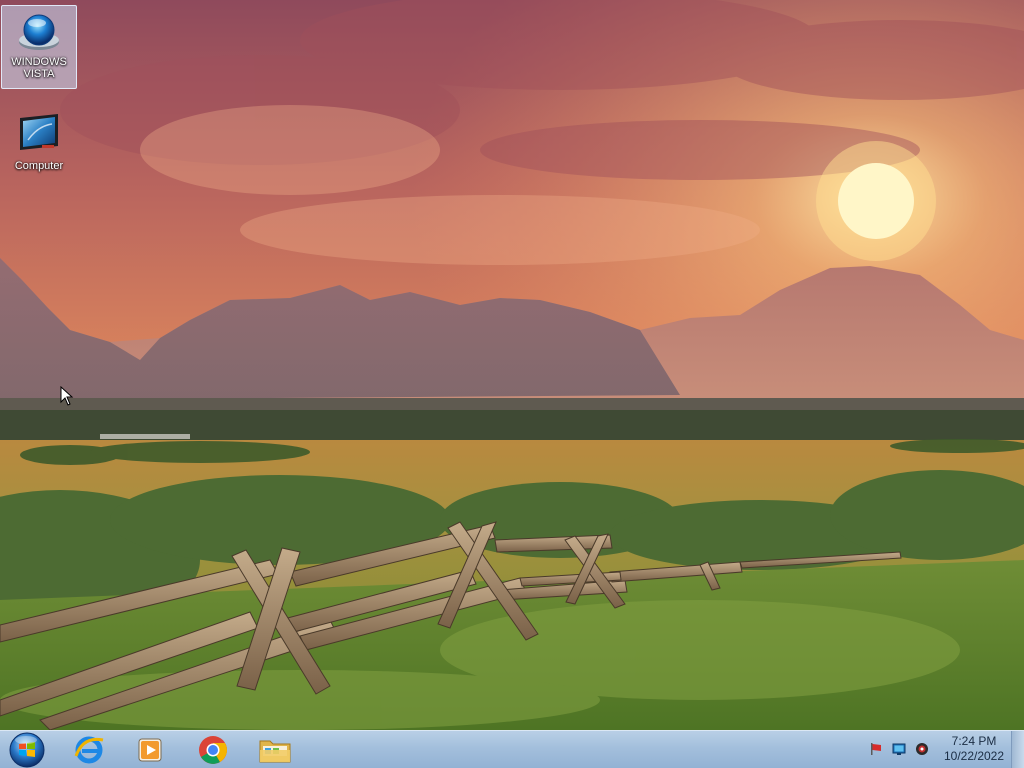  I want to click on windows-vista-orb-icon, so click(39, 32).